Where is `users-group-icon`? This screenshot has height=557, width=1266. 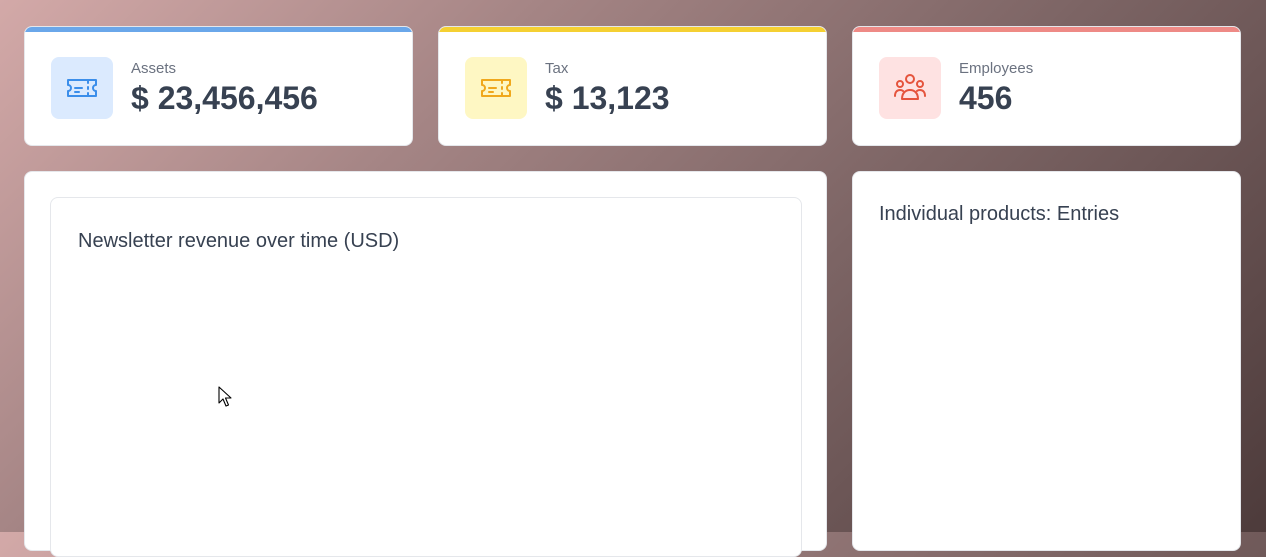 users-group-icon is located at coordinates (910, 88).